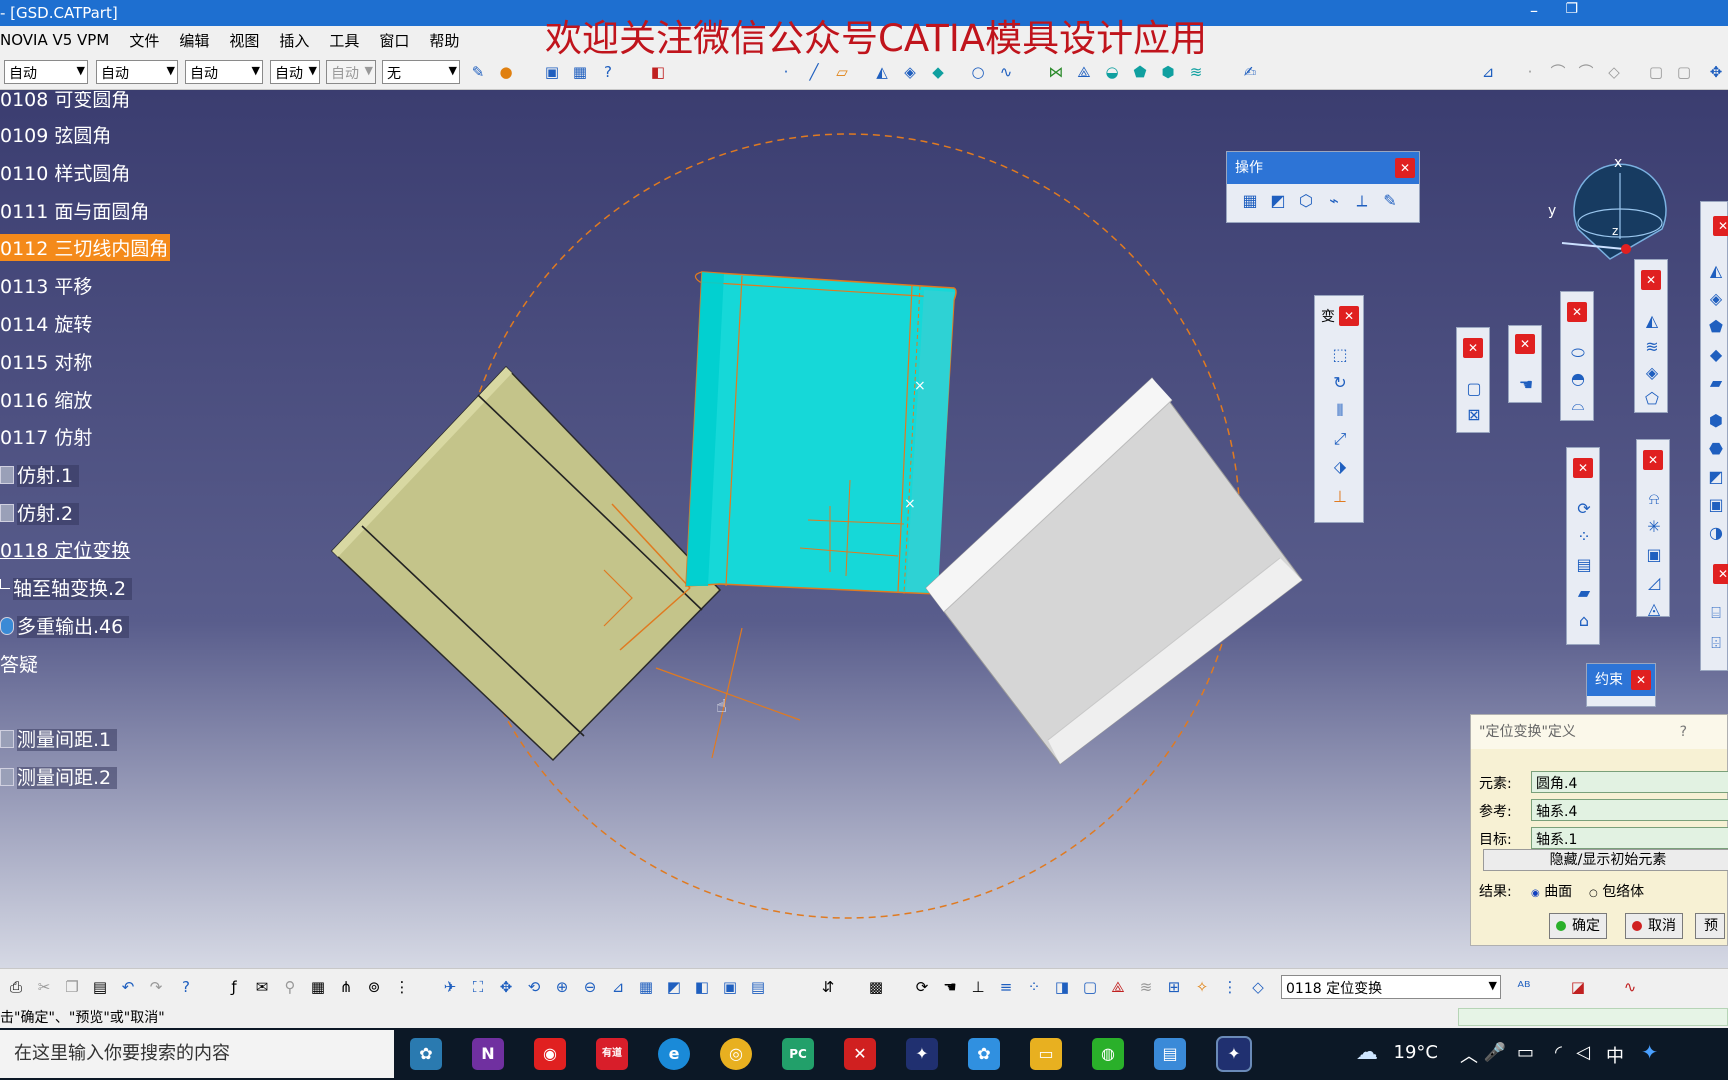  Describe the element at coordinates (55, 134) in the screenshot. I see `tree-item: 0109 弦圆角` at that location.